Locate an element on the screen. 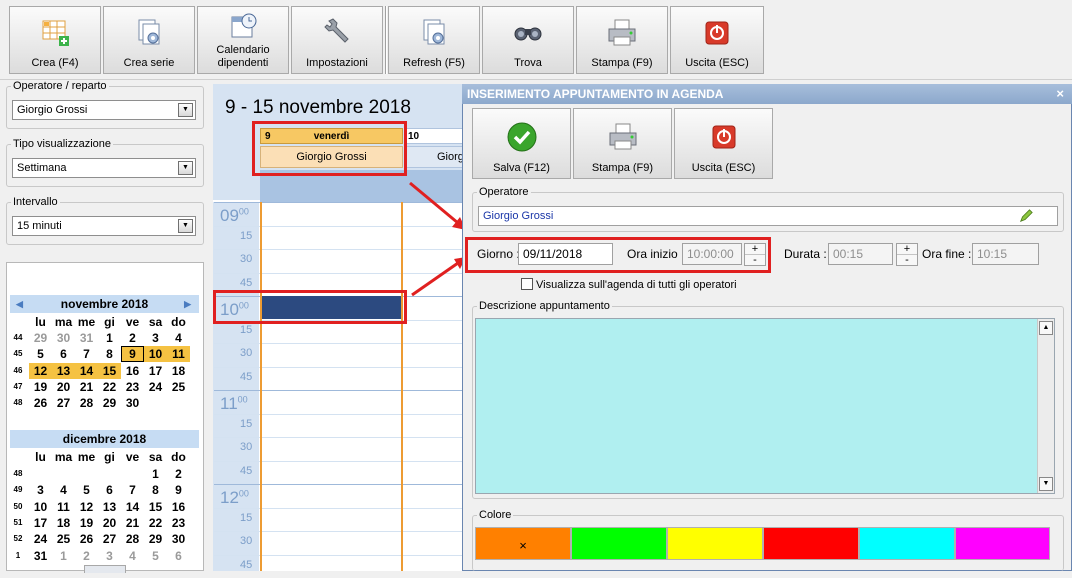  view-type-select: Settimana ▼ is located at coordinates (104, 168).